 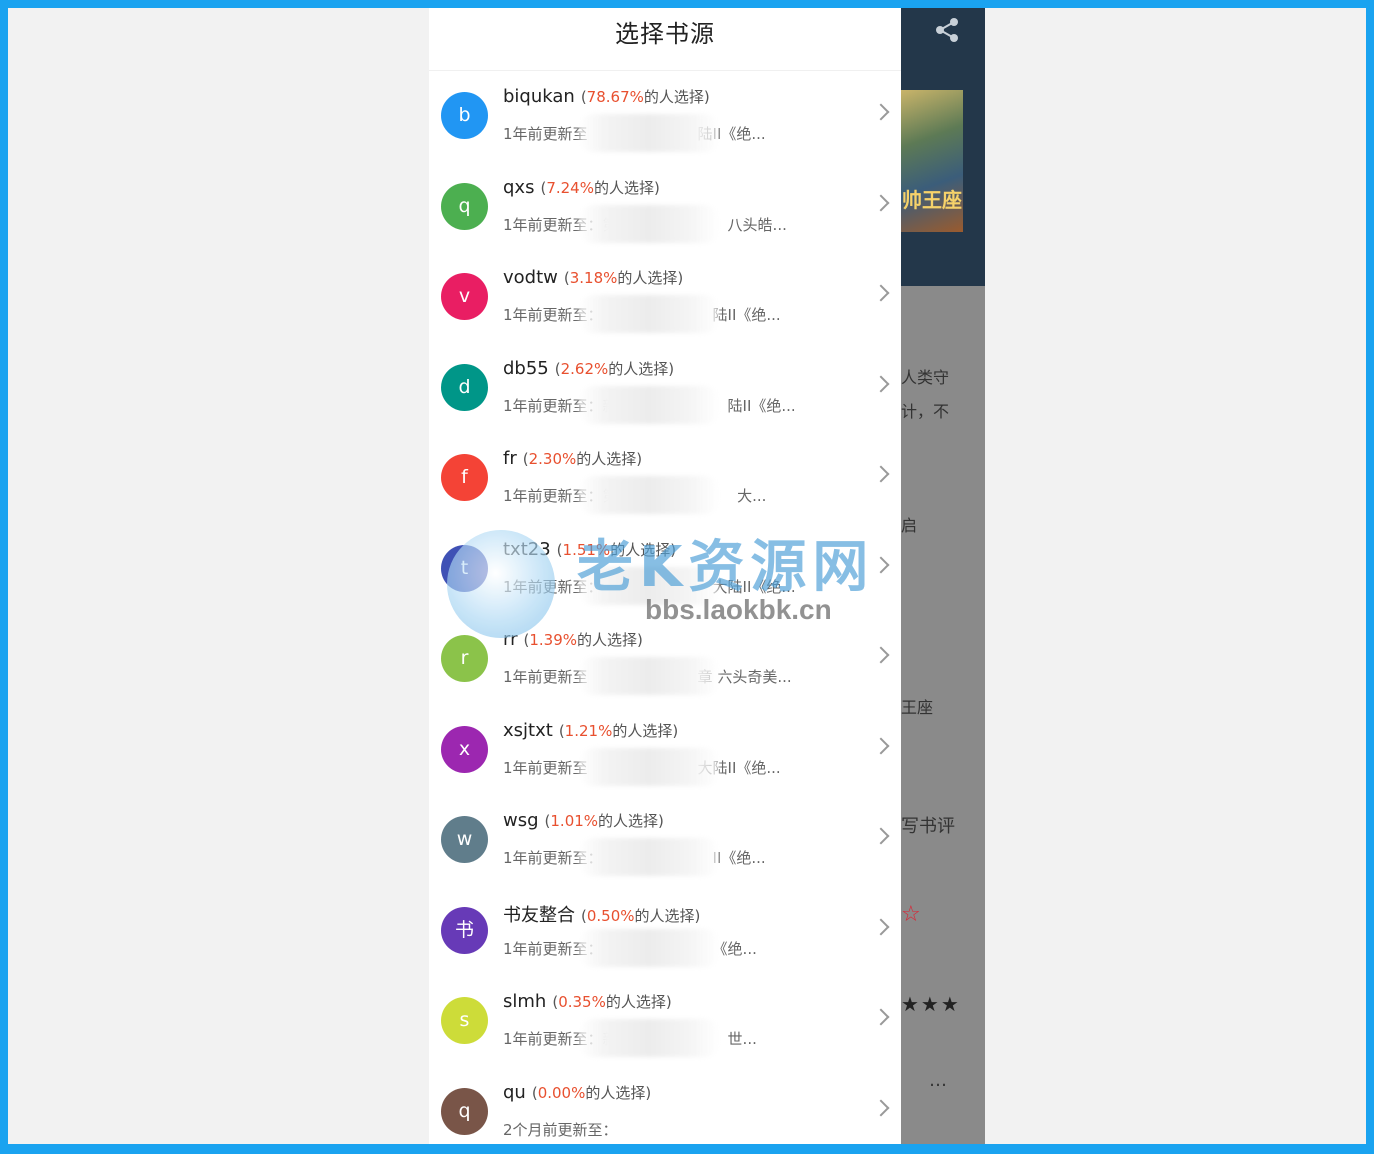 I want to click on dialog-title: 选择书源, so click(x=665, y=34).